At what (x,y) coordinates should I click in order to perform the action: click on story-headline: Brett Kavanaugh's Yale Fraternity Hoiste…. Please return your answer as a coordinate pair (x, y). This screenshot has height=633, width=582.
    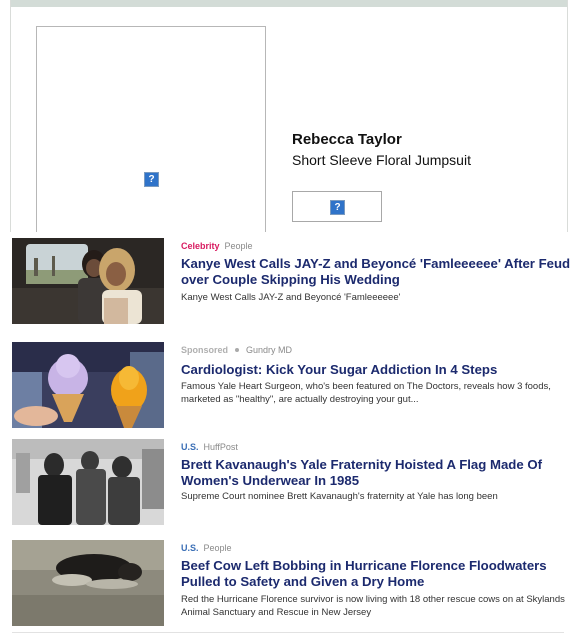
    Looking at the image, I should click on (378, 473).